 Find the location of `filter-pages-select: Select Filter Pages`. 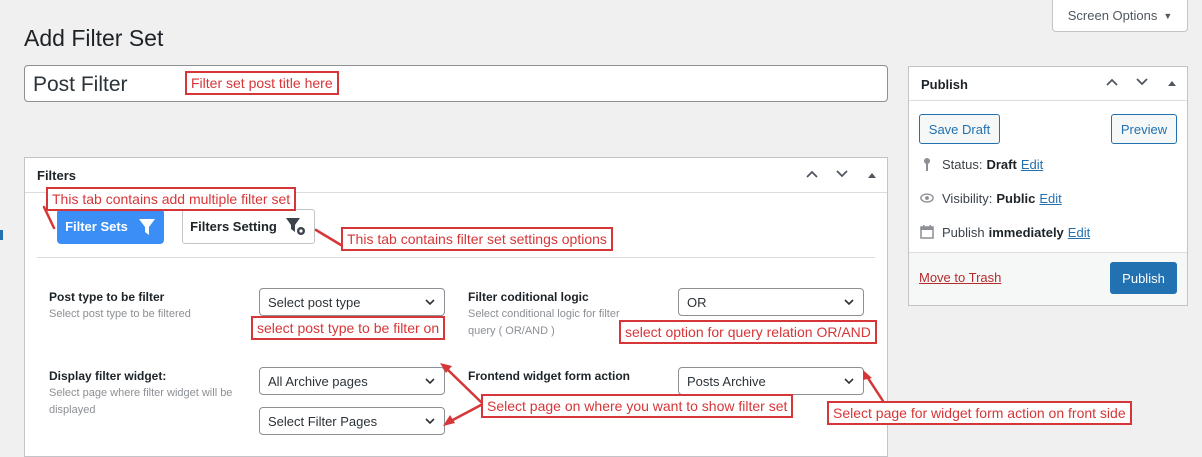

filter-pages-select: Select Filter Pages is located at coordinates (352, 421).